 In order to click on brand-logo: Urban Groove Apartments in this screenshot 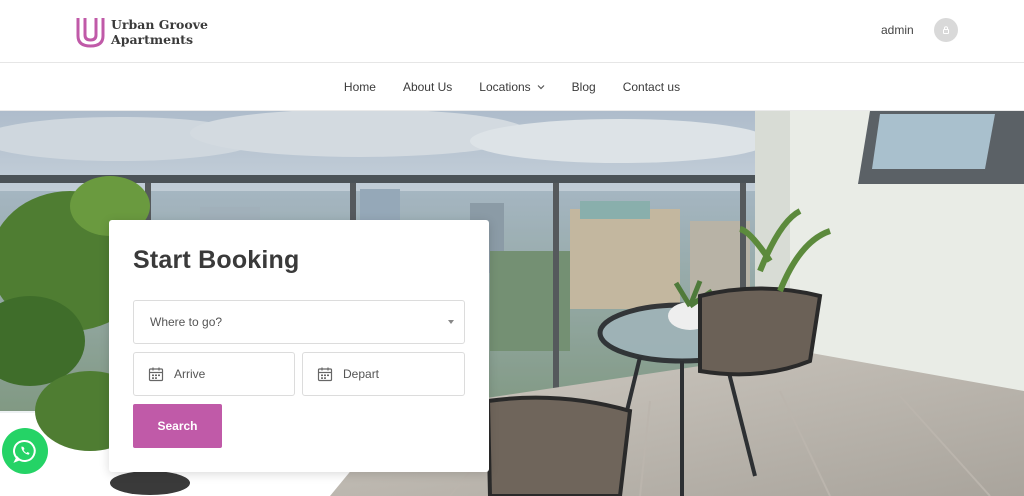, I will do `click(142, 32)`.